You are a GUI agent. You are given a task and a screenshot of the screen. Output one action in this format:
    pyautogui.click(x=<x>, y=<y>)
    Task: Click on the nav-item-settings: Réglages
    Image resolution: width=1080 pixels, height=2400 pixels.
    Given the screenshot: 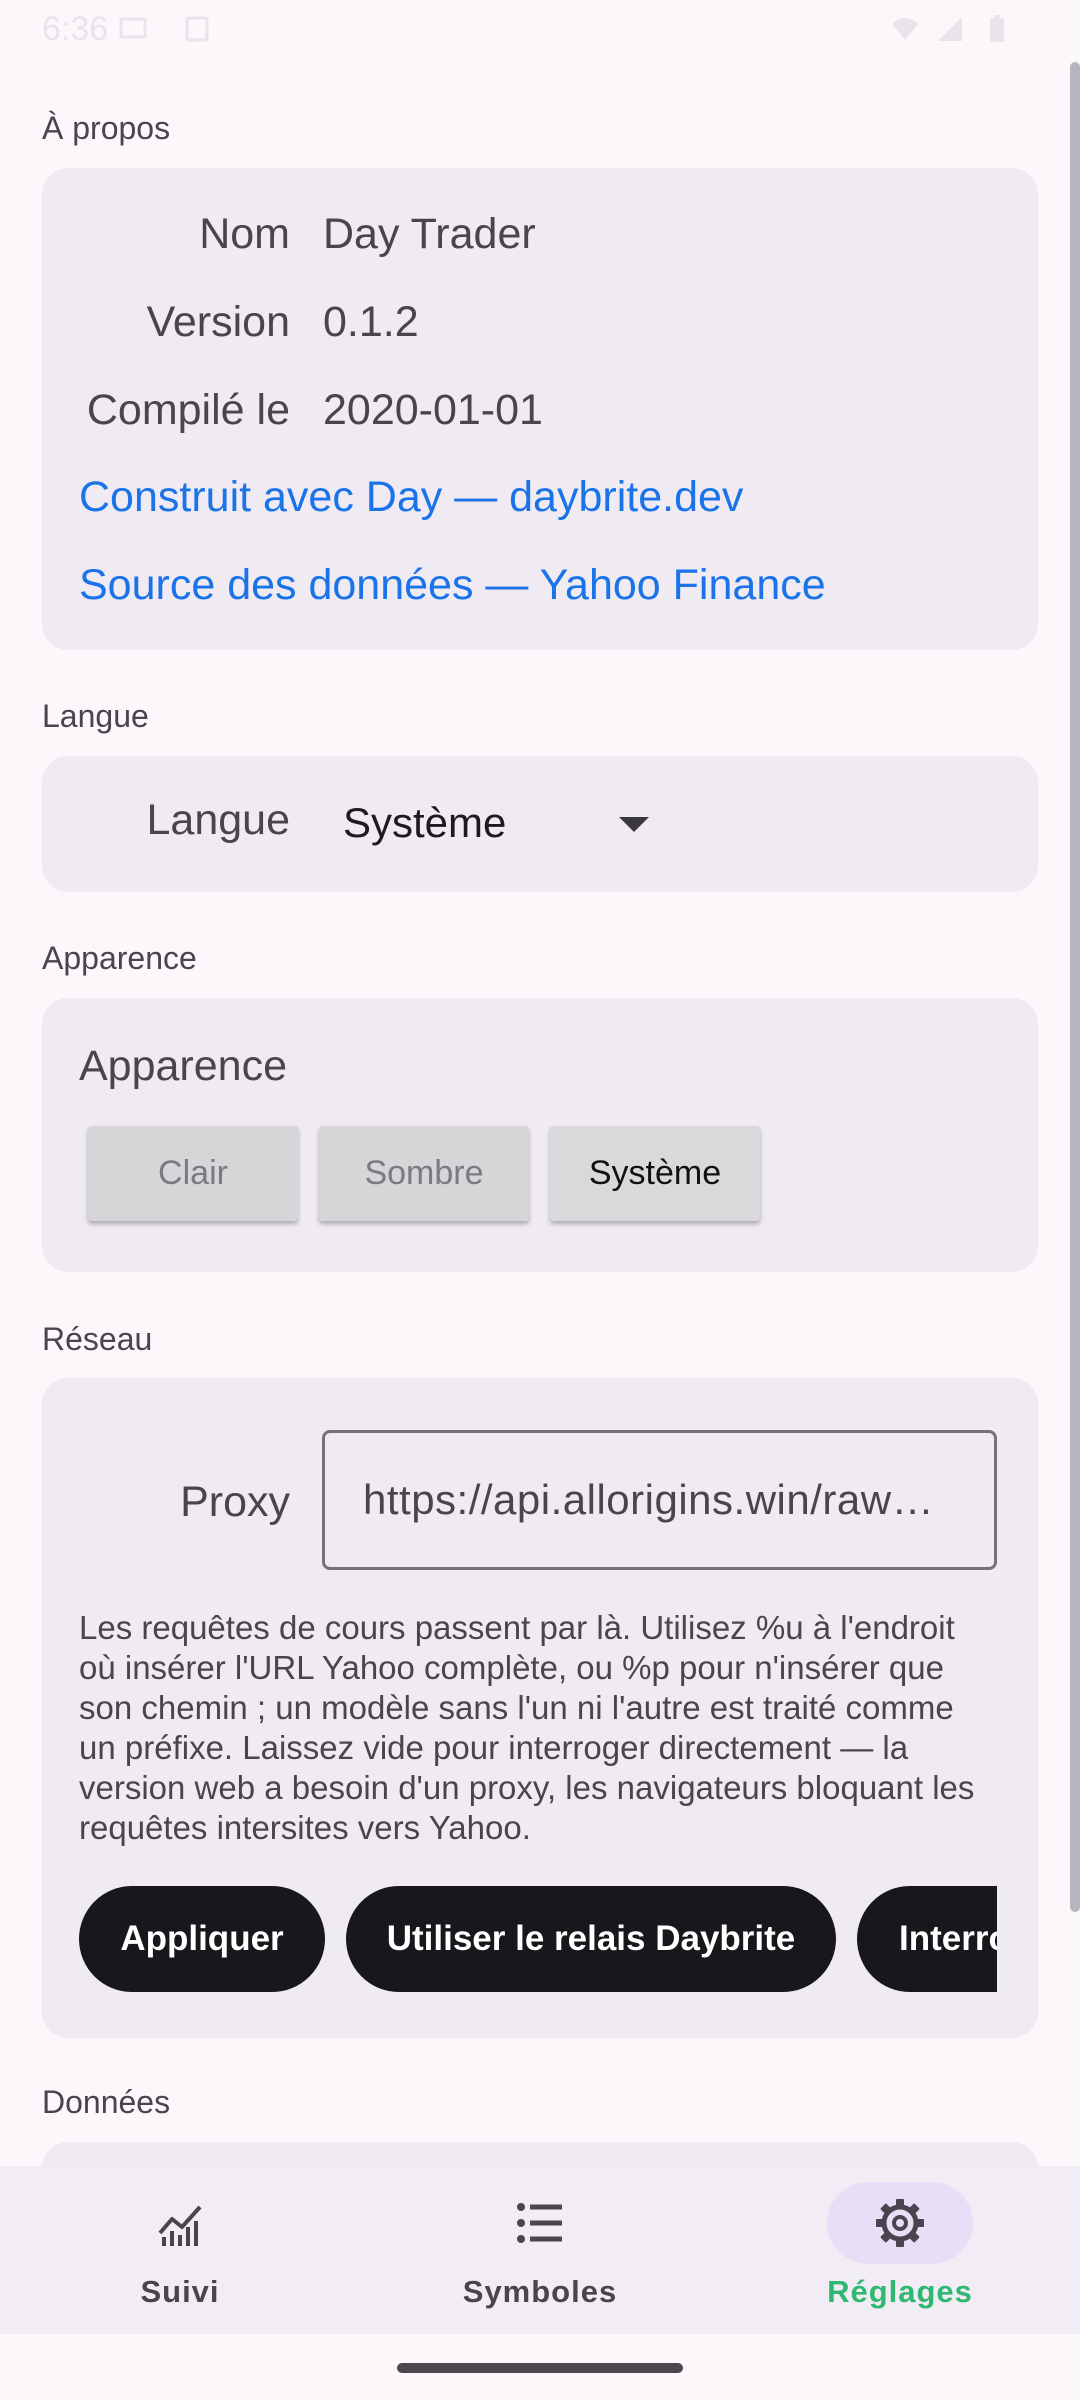 What is the action you would take?
    pyautogui.click(x=900, y=2252)
    